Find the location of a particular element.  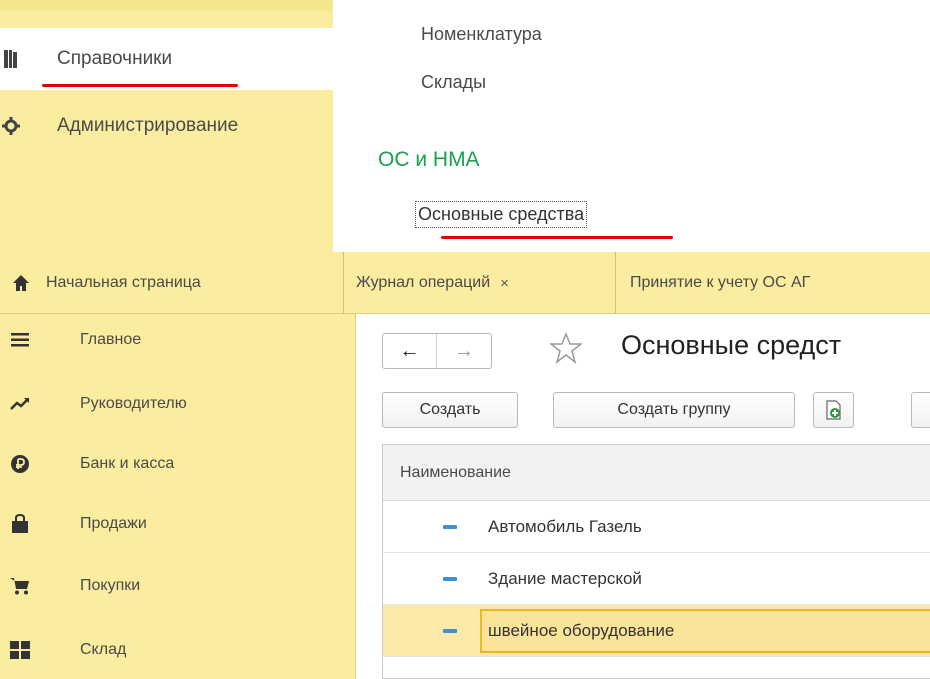

section-item-administration: Администрирование is located at coordinates (166, 126).